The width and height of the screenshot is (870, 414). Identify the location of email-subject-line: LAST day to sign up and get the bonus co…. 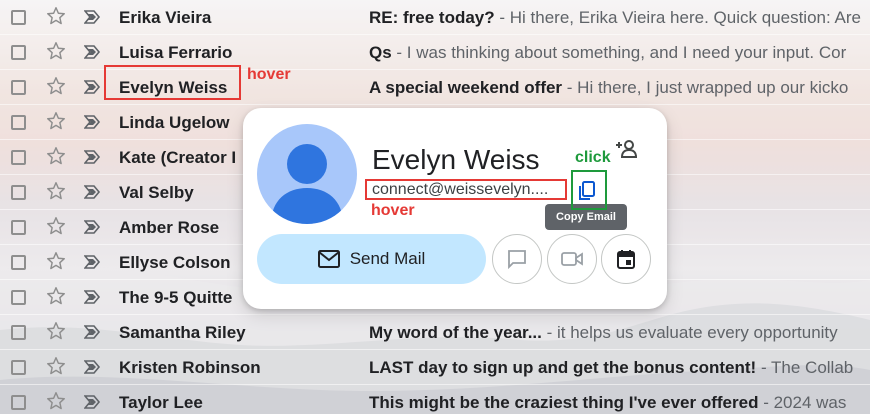
(611, 368).